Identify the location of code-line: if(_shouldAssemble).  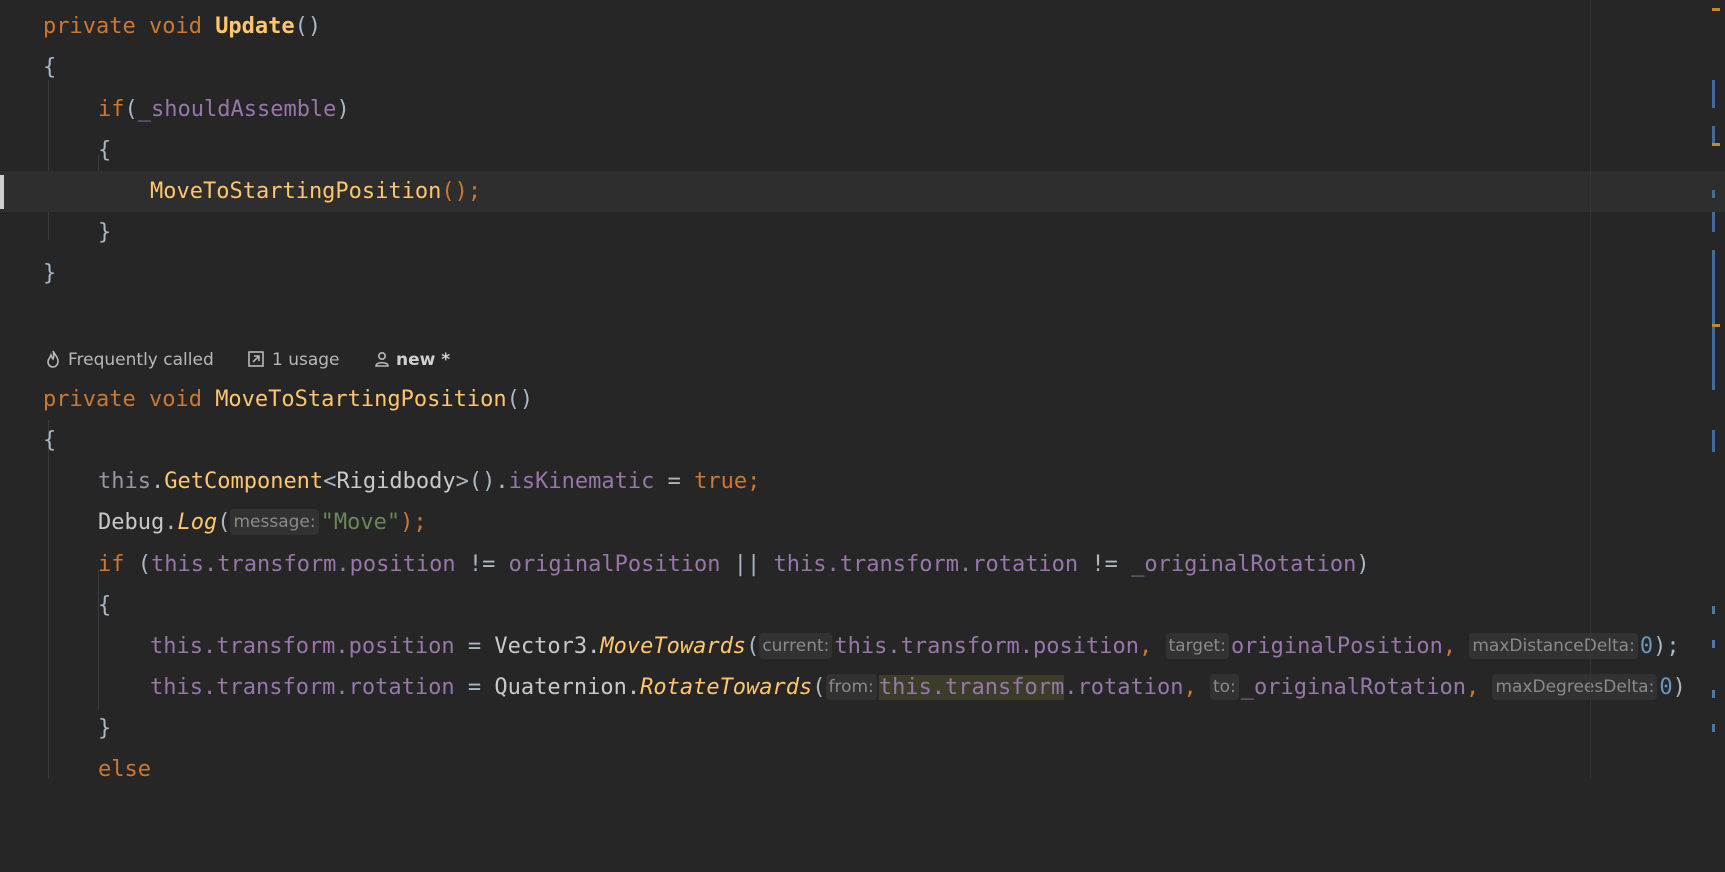
(862, 109).